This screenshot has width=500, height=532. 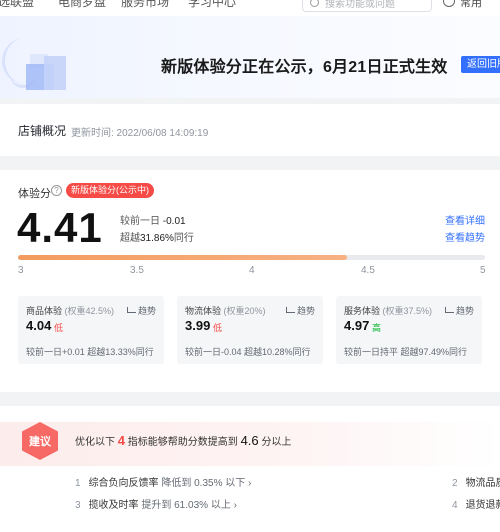 What do you see at coordinates (60, 227) in the screenshot?
I see `score-value: 4.41` at bounding box center [60, 227].